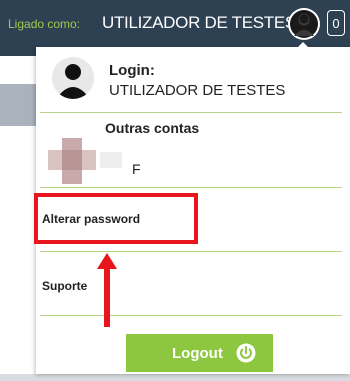 The height and width of the screenshot is (381, 350). I want to click on menu-user-avatar, so click(73, 78).